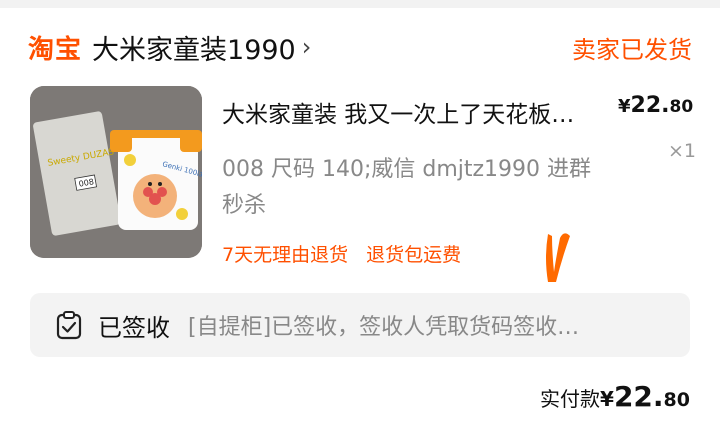 Image resolution: width=720 pixels, height=426 pixels. I want to click on product-image: Sweety DUZAS 008 Genki 100ばい, so click(116, 172).